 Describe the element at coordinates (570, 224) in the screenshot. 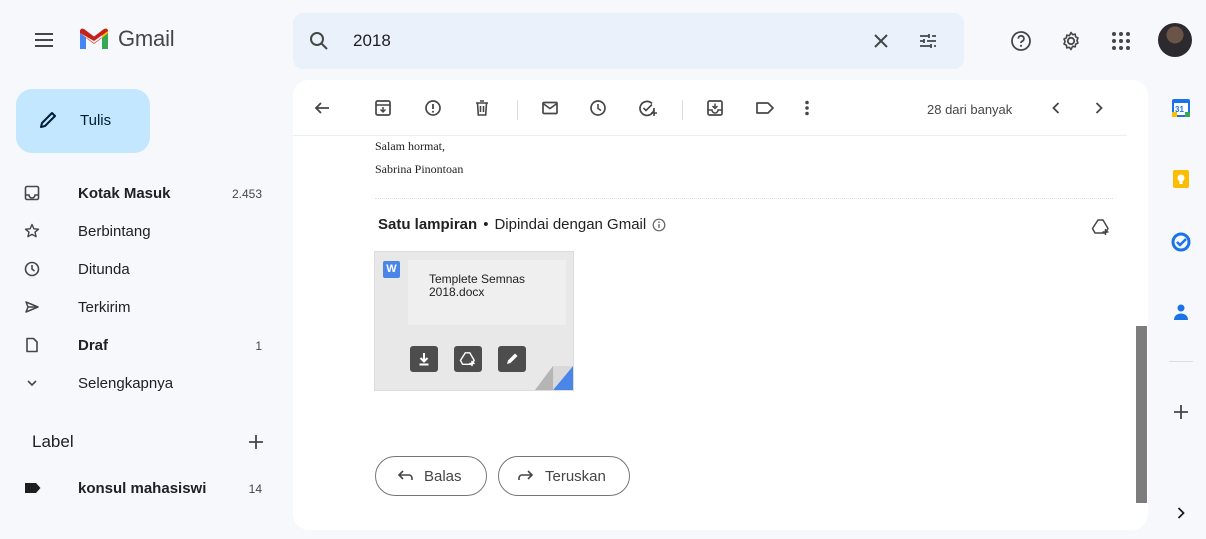

I see `scan-text: Dipindai dengan Gmail` at that location.